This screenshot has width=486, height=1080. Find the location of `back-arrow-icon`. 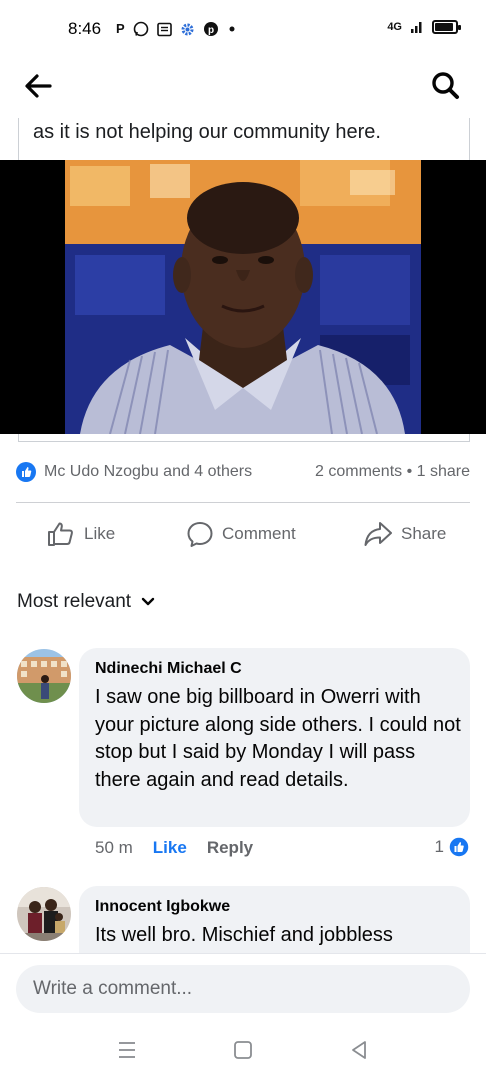

back-arrow-icon is located at coordinates (38, 86).